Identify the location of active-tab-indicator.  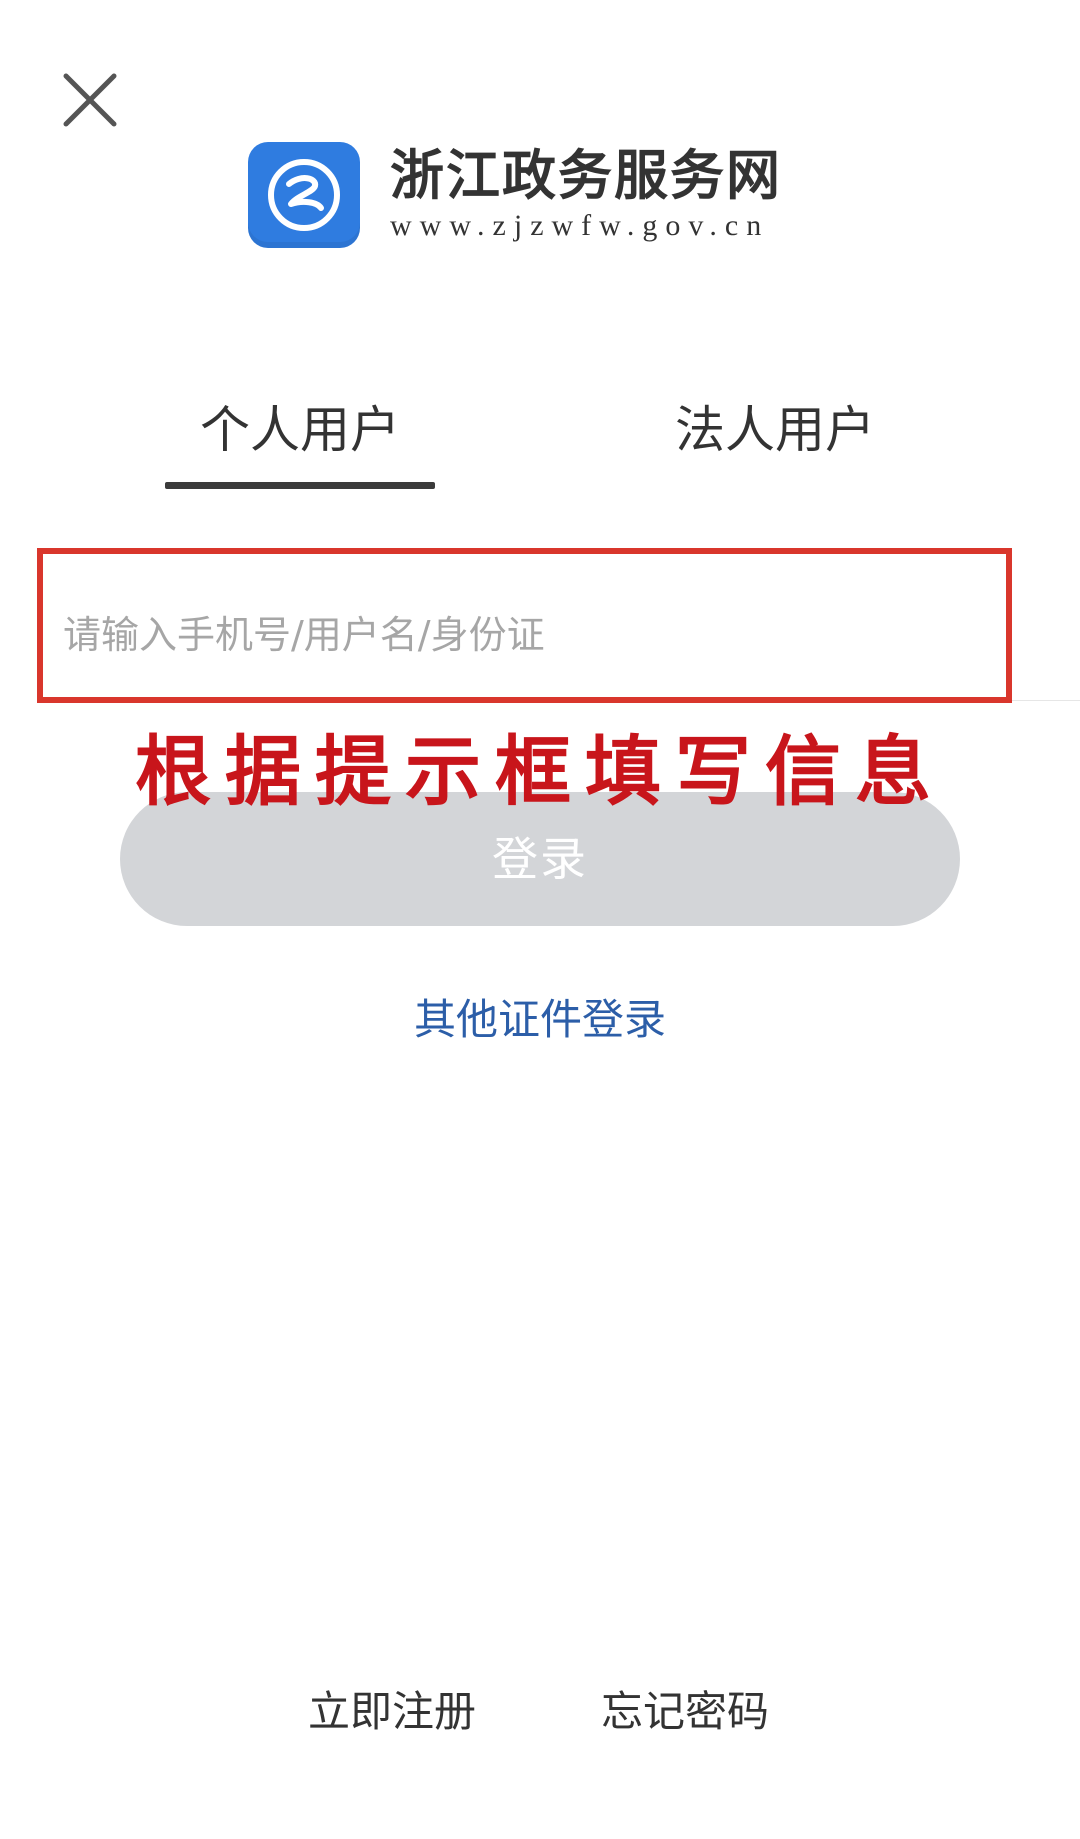
(300, 485).